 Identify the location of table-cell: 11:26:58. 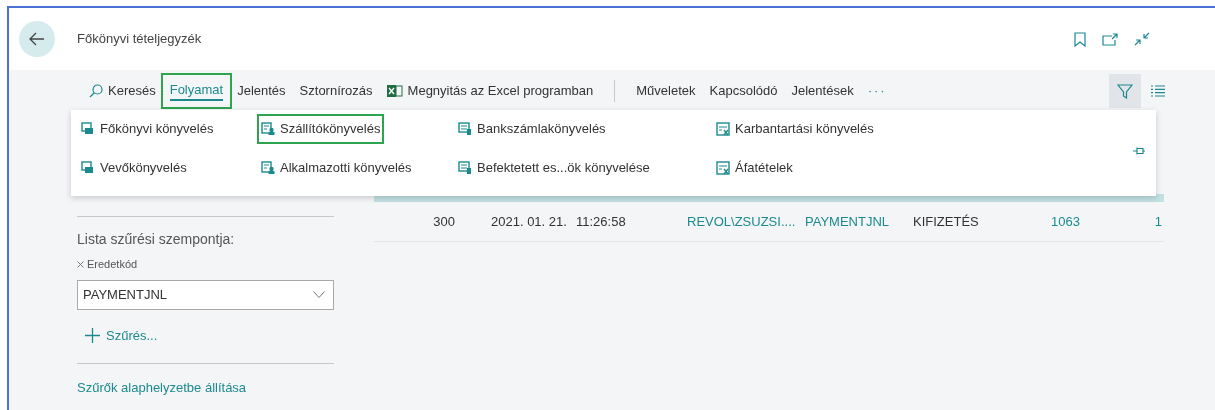
(601, 221).